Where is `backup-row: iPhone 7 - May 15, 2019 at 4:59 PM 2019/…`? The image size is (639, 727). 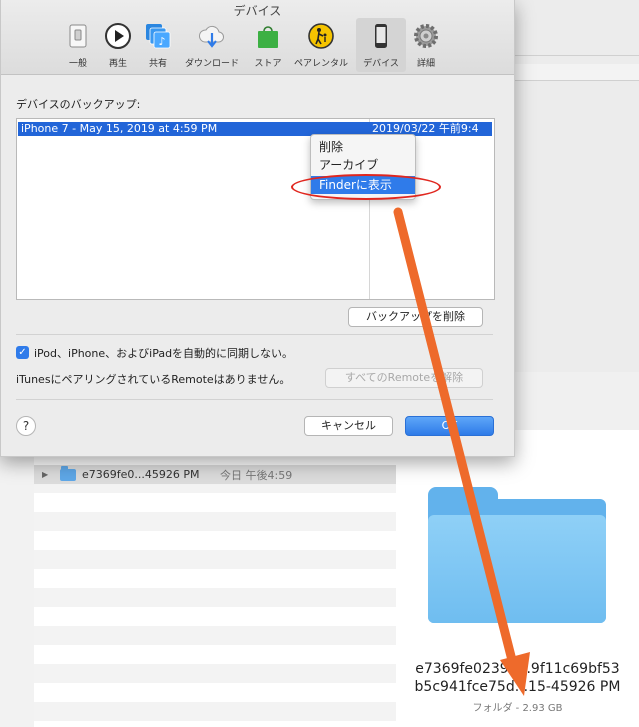 backup-row: iPhone 7 - May 15, 2019 at 4:59 PM 2019/… is located at coordinates (255, 129).